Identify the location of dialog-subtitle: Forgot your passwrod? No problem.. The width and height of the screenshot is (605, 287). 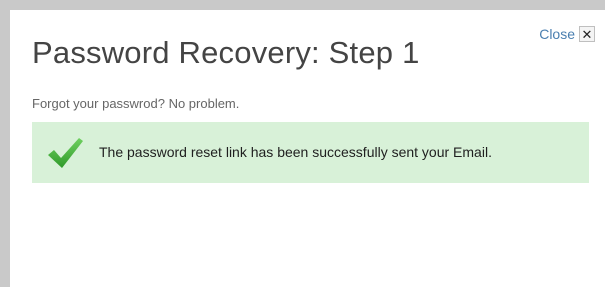
(136, 103).